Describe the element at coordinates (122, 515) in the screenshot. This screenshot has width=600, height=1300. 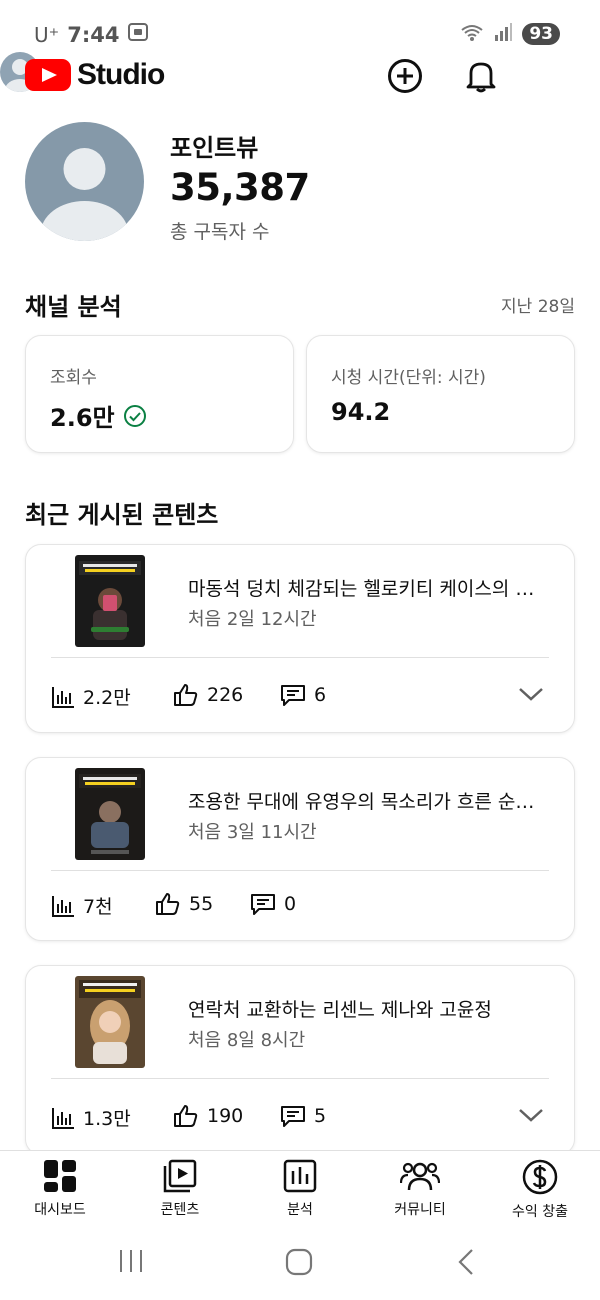
I see `recent-content-title: 최근 게시된 콘텐츠` at that location.